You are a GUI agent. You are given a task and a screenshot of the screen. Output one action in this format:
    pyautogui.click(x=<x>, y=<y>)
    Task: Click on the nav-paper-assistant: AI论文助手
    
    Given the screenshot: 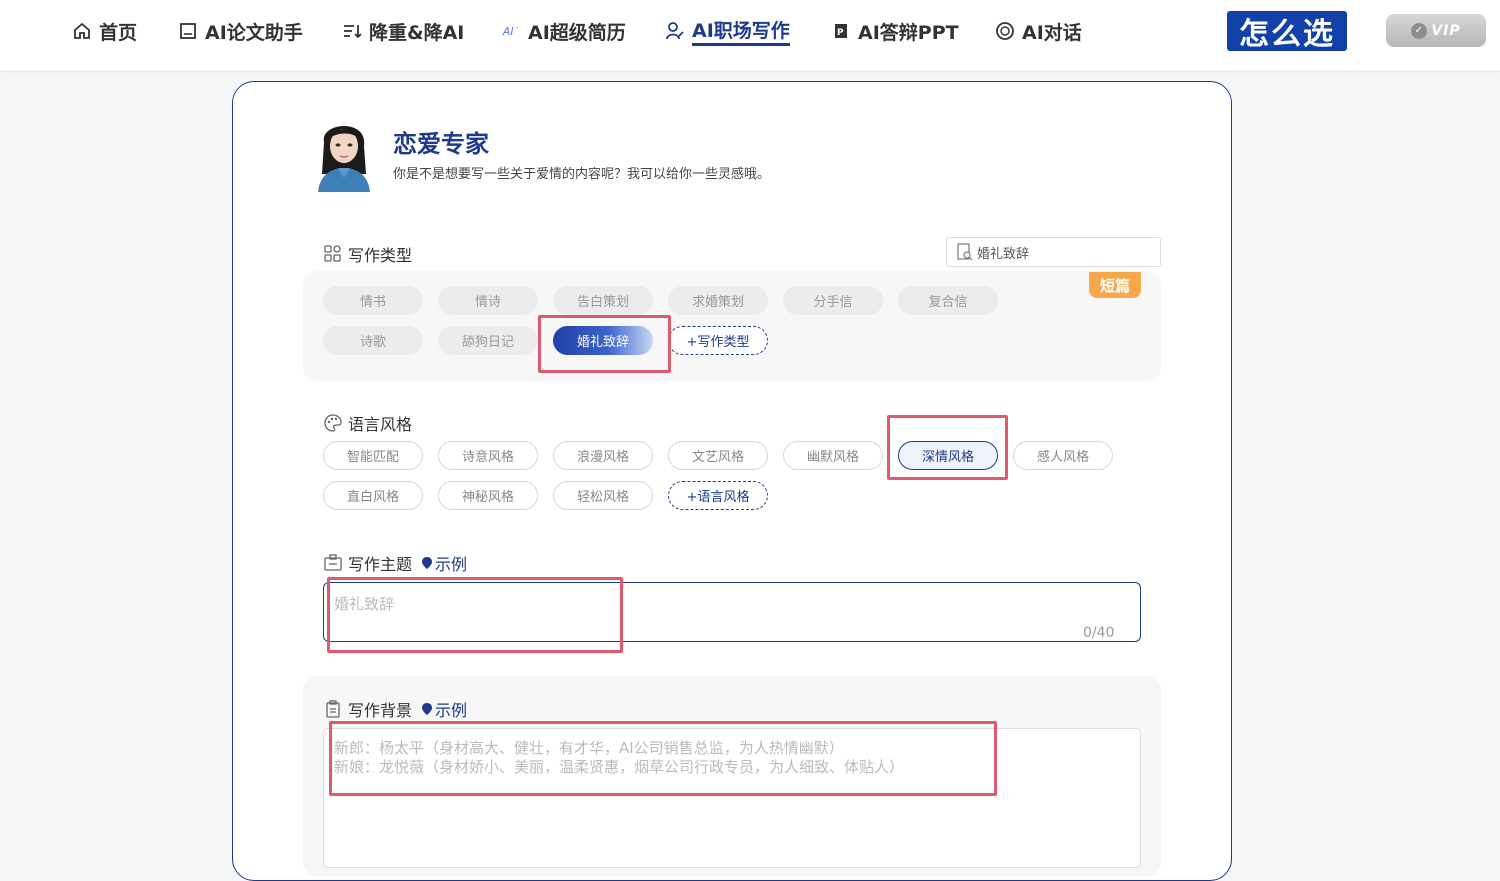 What is the action you would take?
    pyautogui.click(x=240, y=31)
    